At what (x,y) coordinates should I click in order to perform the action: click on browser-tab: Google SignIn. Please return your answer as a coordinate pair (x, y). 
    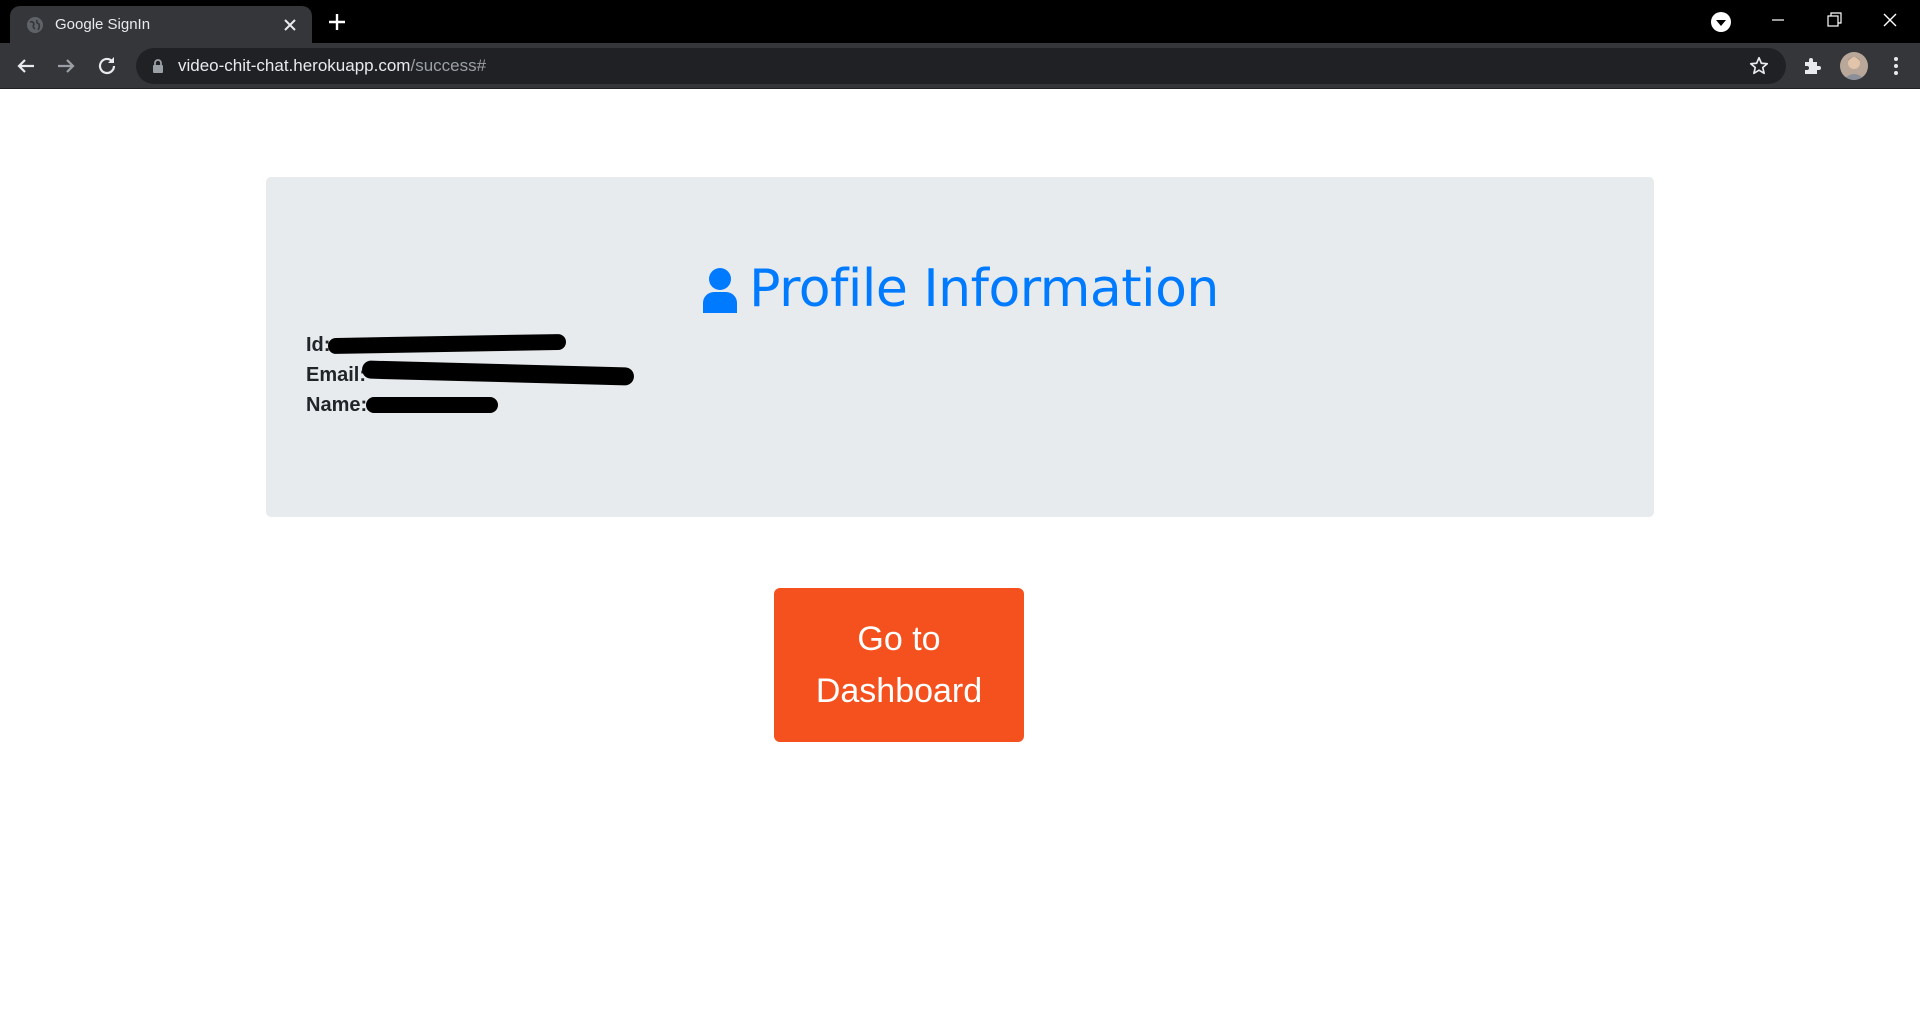
    Looking at the image, I should click on (161, 24).